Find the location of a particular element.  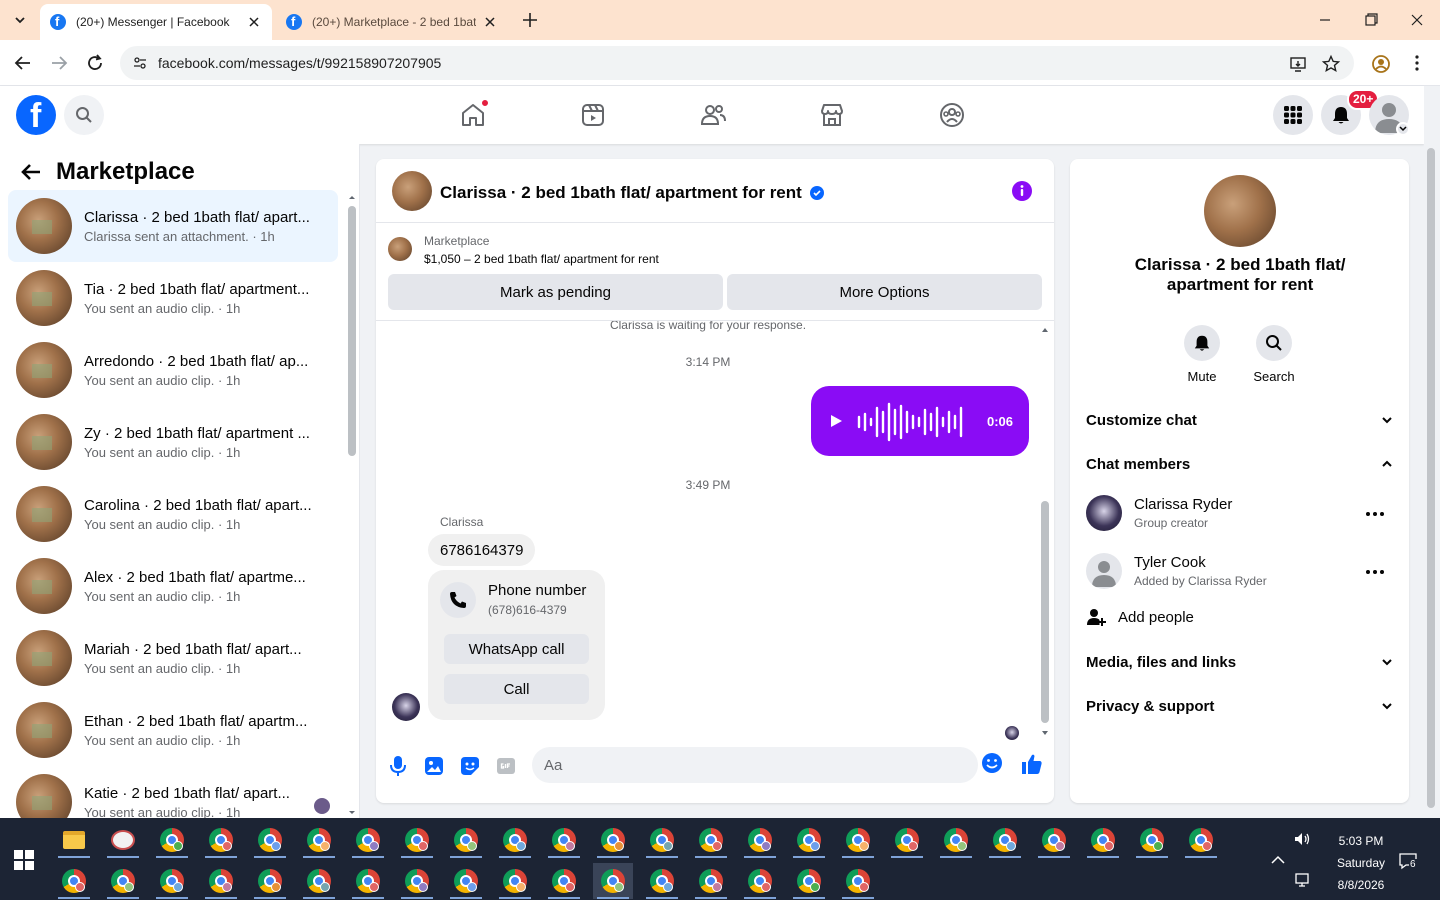

profile-icon is located at coordinates (1381, 64).